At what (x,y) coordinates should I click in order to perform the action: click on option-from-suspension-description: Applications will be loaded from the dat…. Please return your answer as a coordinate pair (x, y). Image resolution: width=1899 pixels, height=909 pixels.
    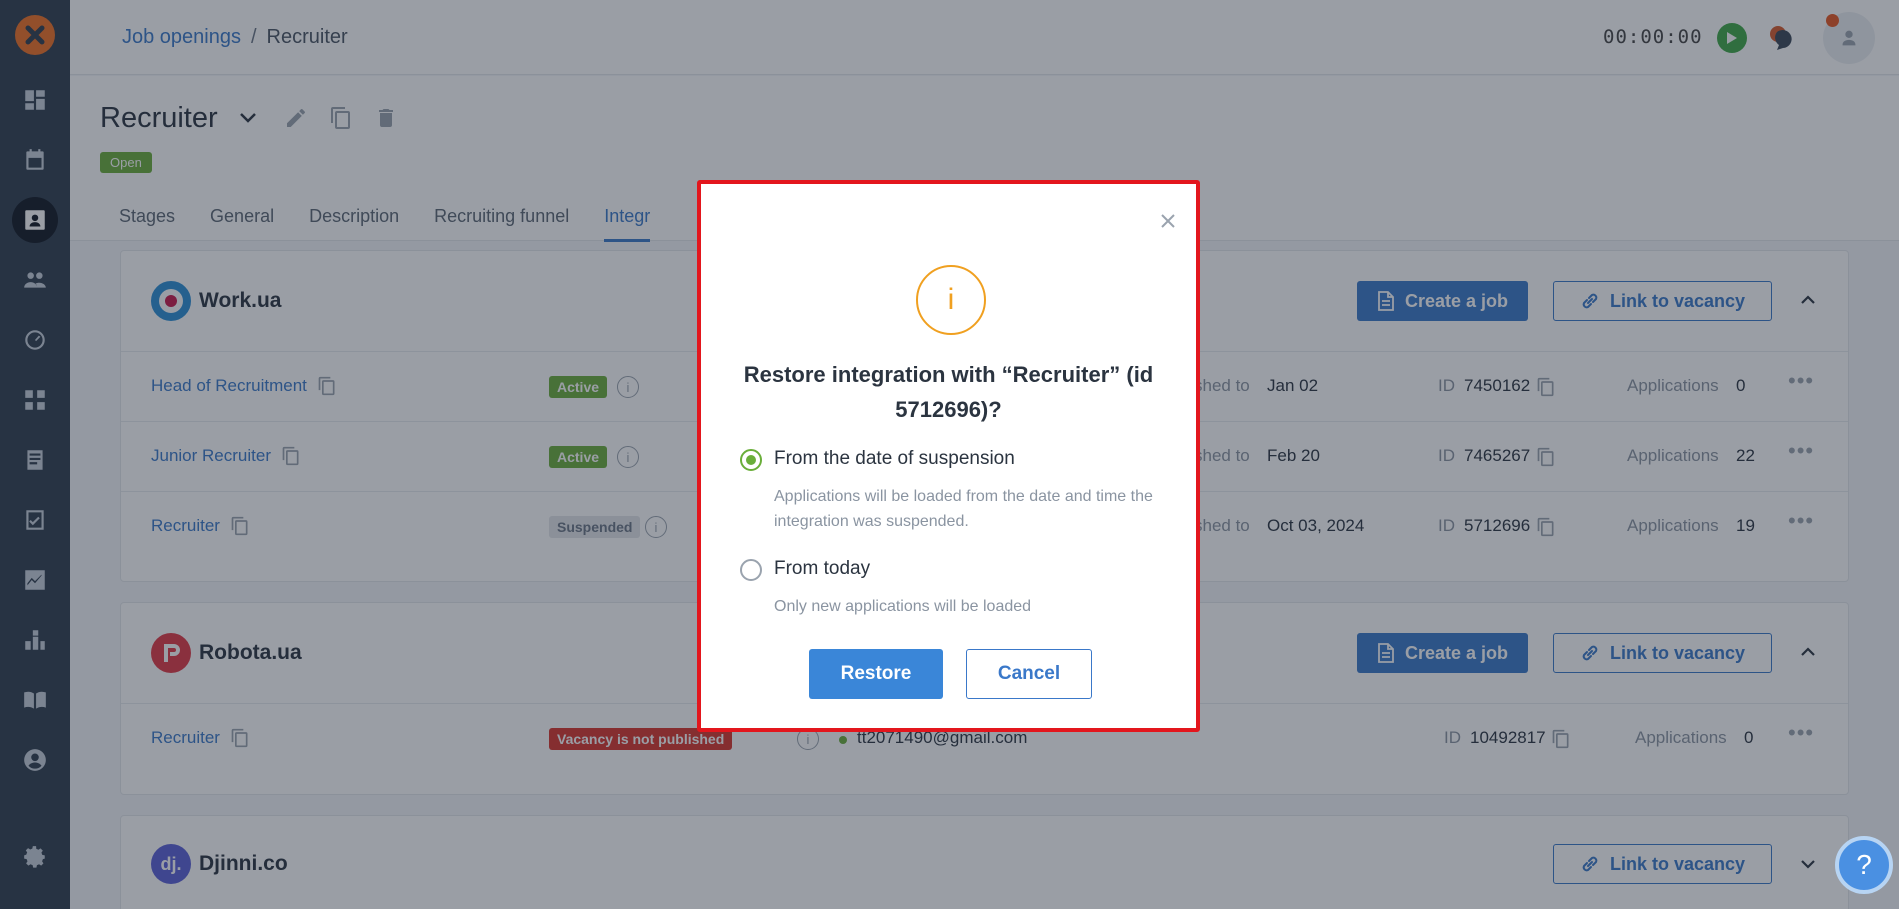
    Looking at the image, I should click on (963, 509).